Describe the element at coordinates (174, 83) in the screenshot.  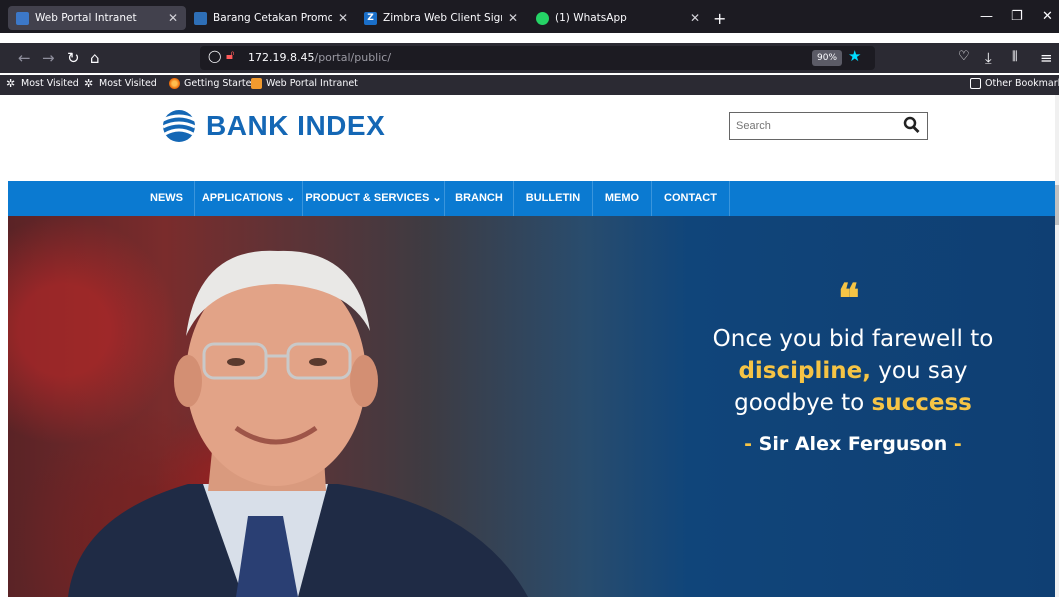
I see `firefox-icon` at that location.